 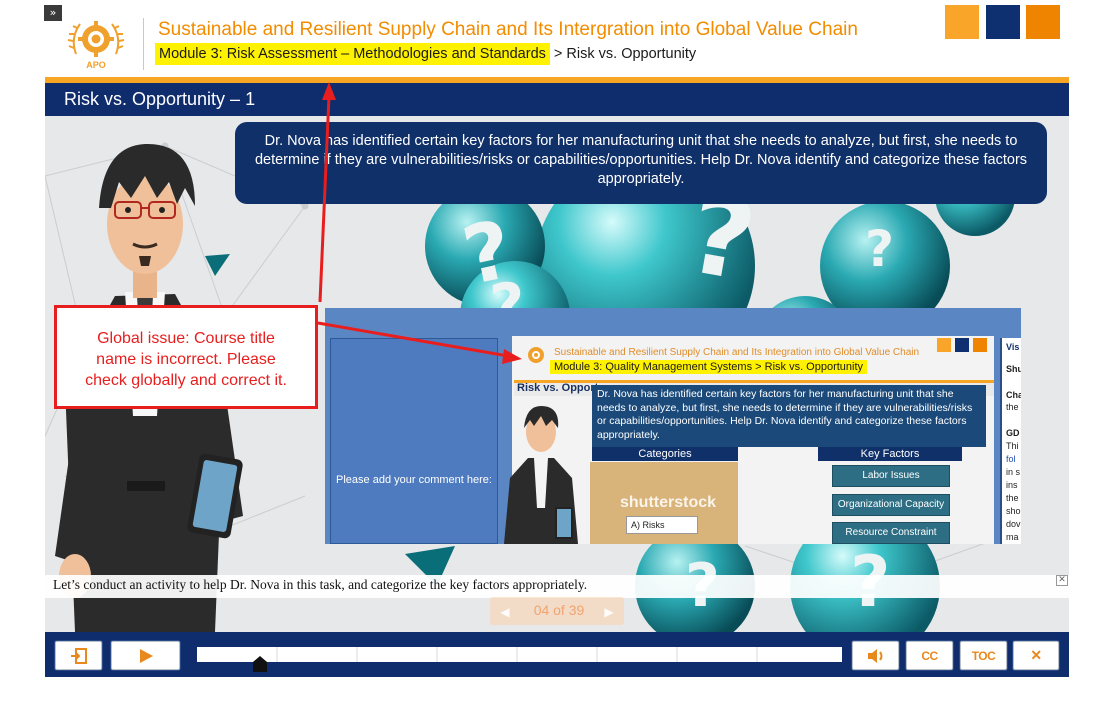 I want to click on table-of-contents-button: TOC, so click(x=983, y=655).